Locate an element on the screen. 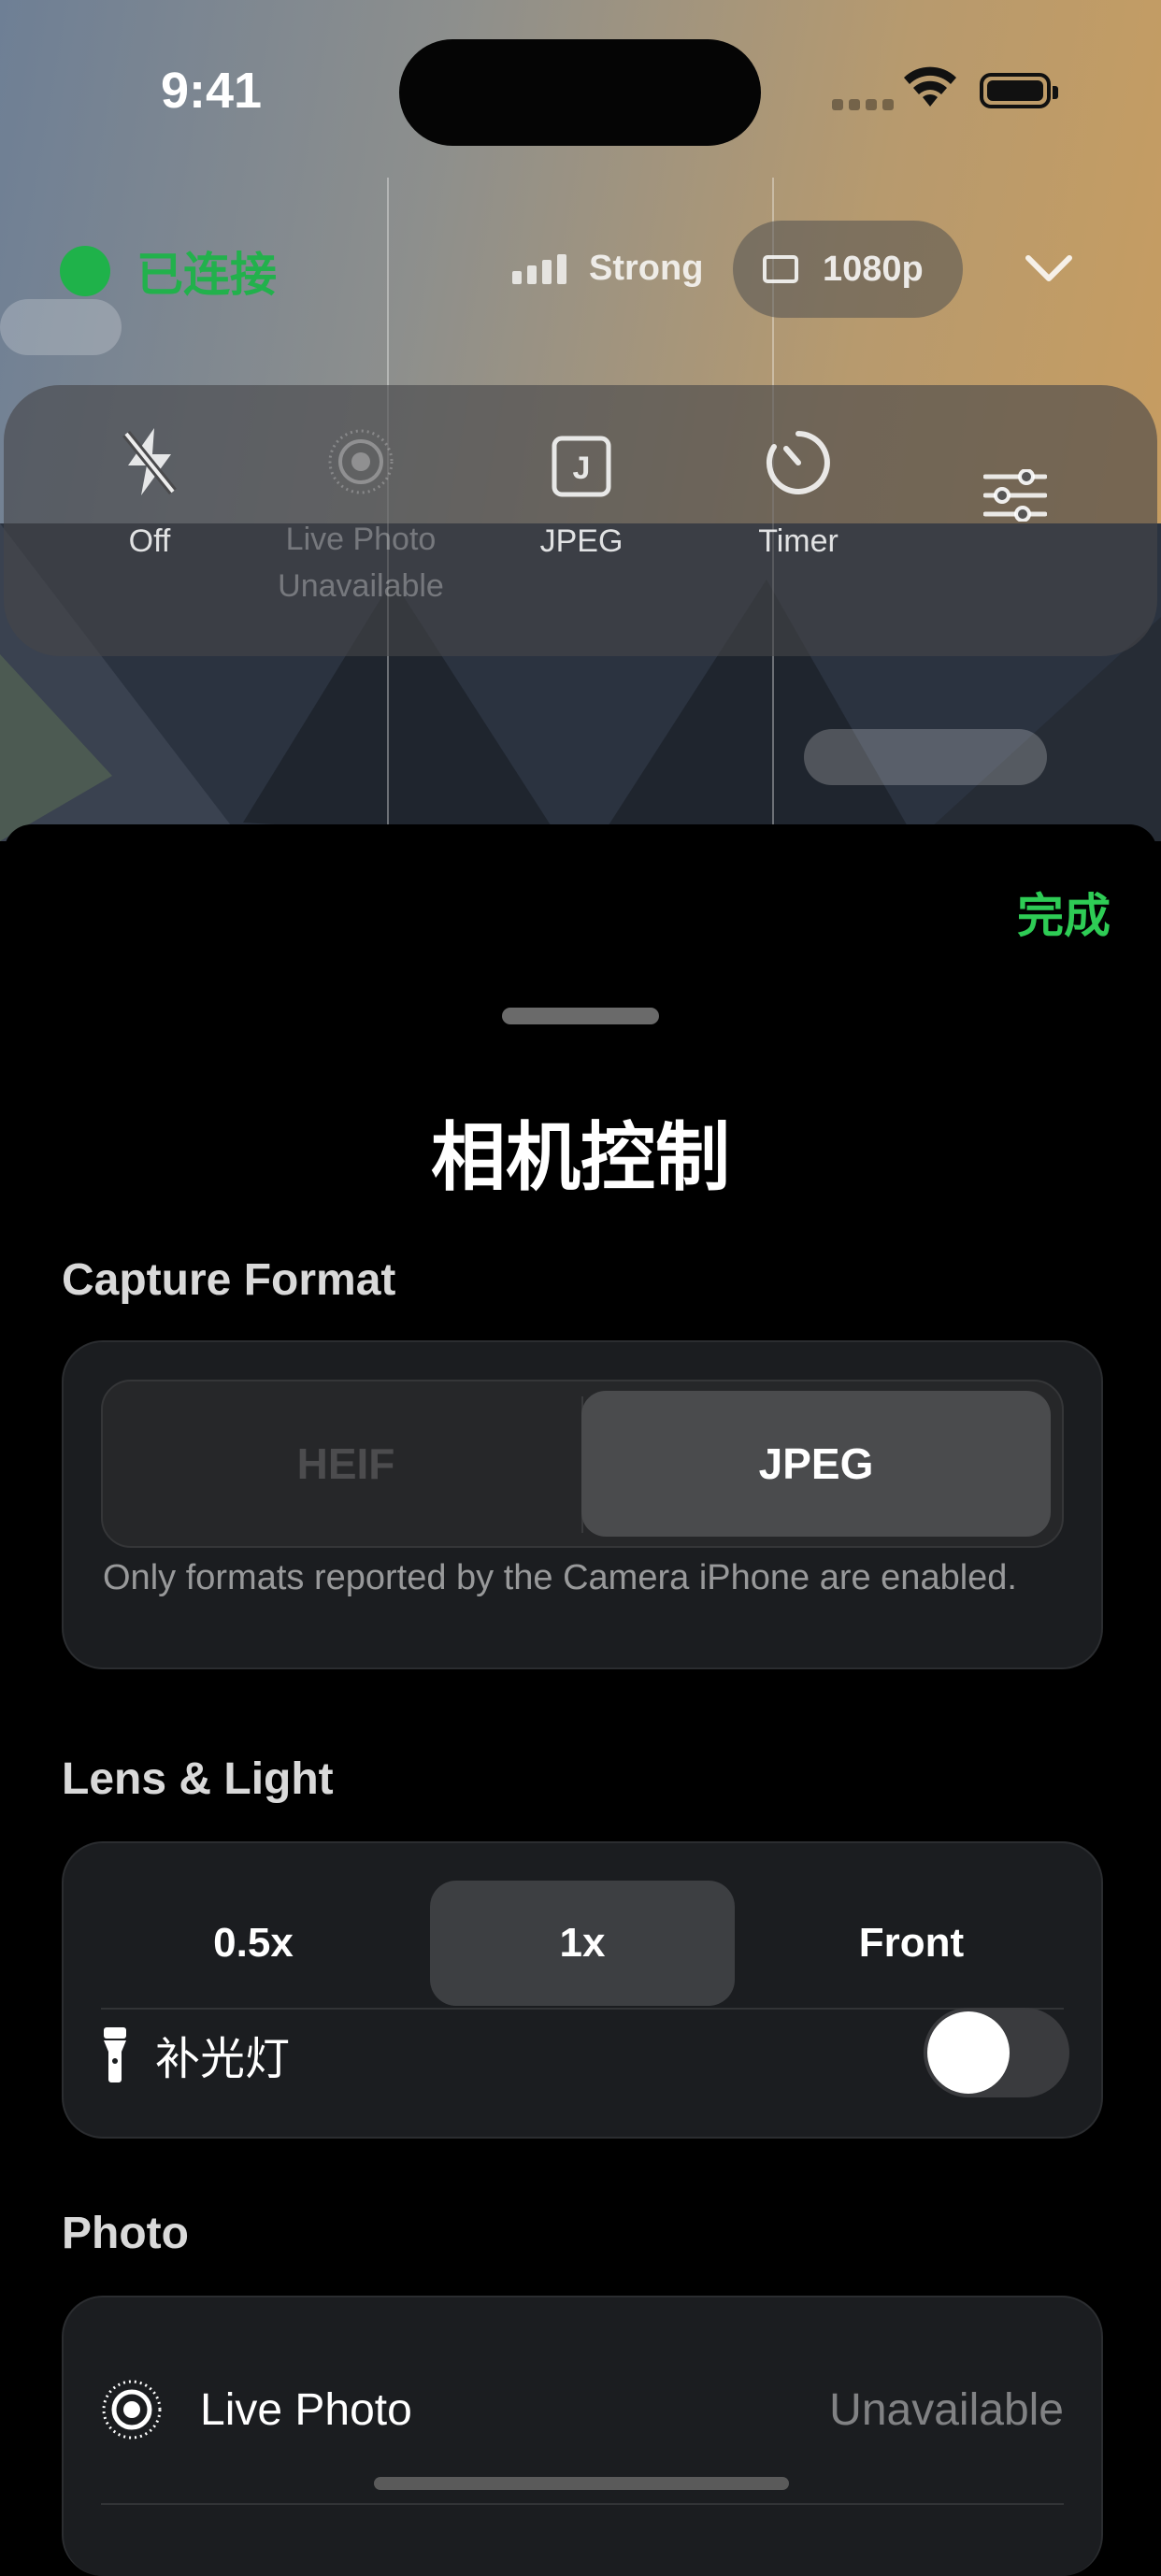 The width and height of the screenshot is (1161, 2576). done-button: 完成 is located at coordinates (1064, 912).